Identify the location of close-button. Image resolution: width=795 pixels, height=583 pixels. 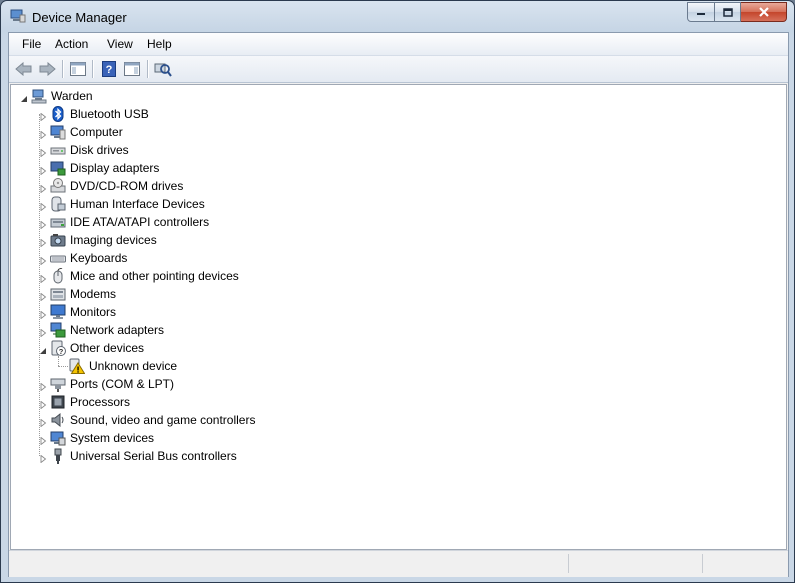
(764, 12).